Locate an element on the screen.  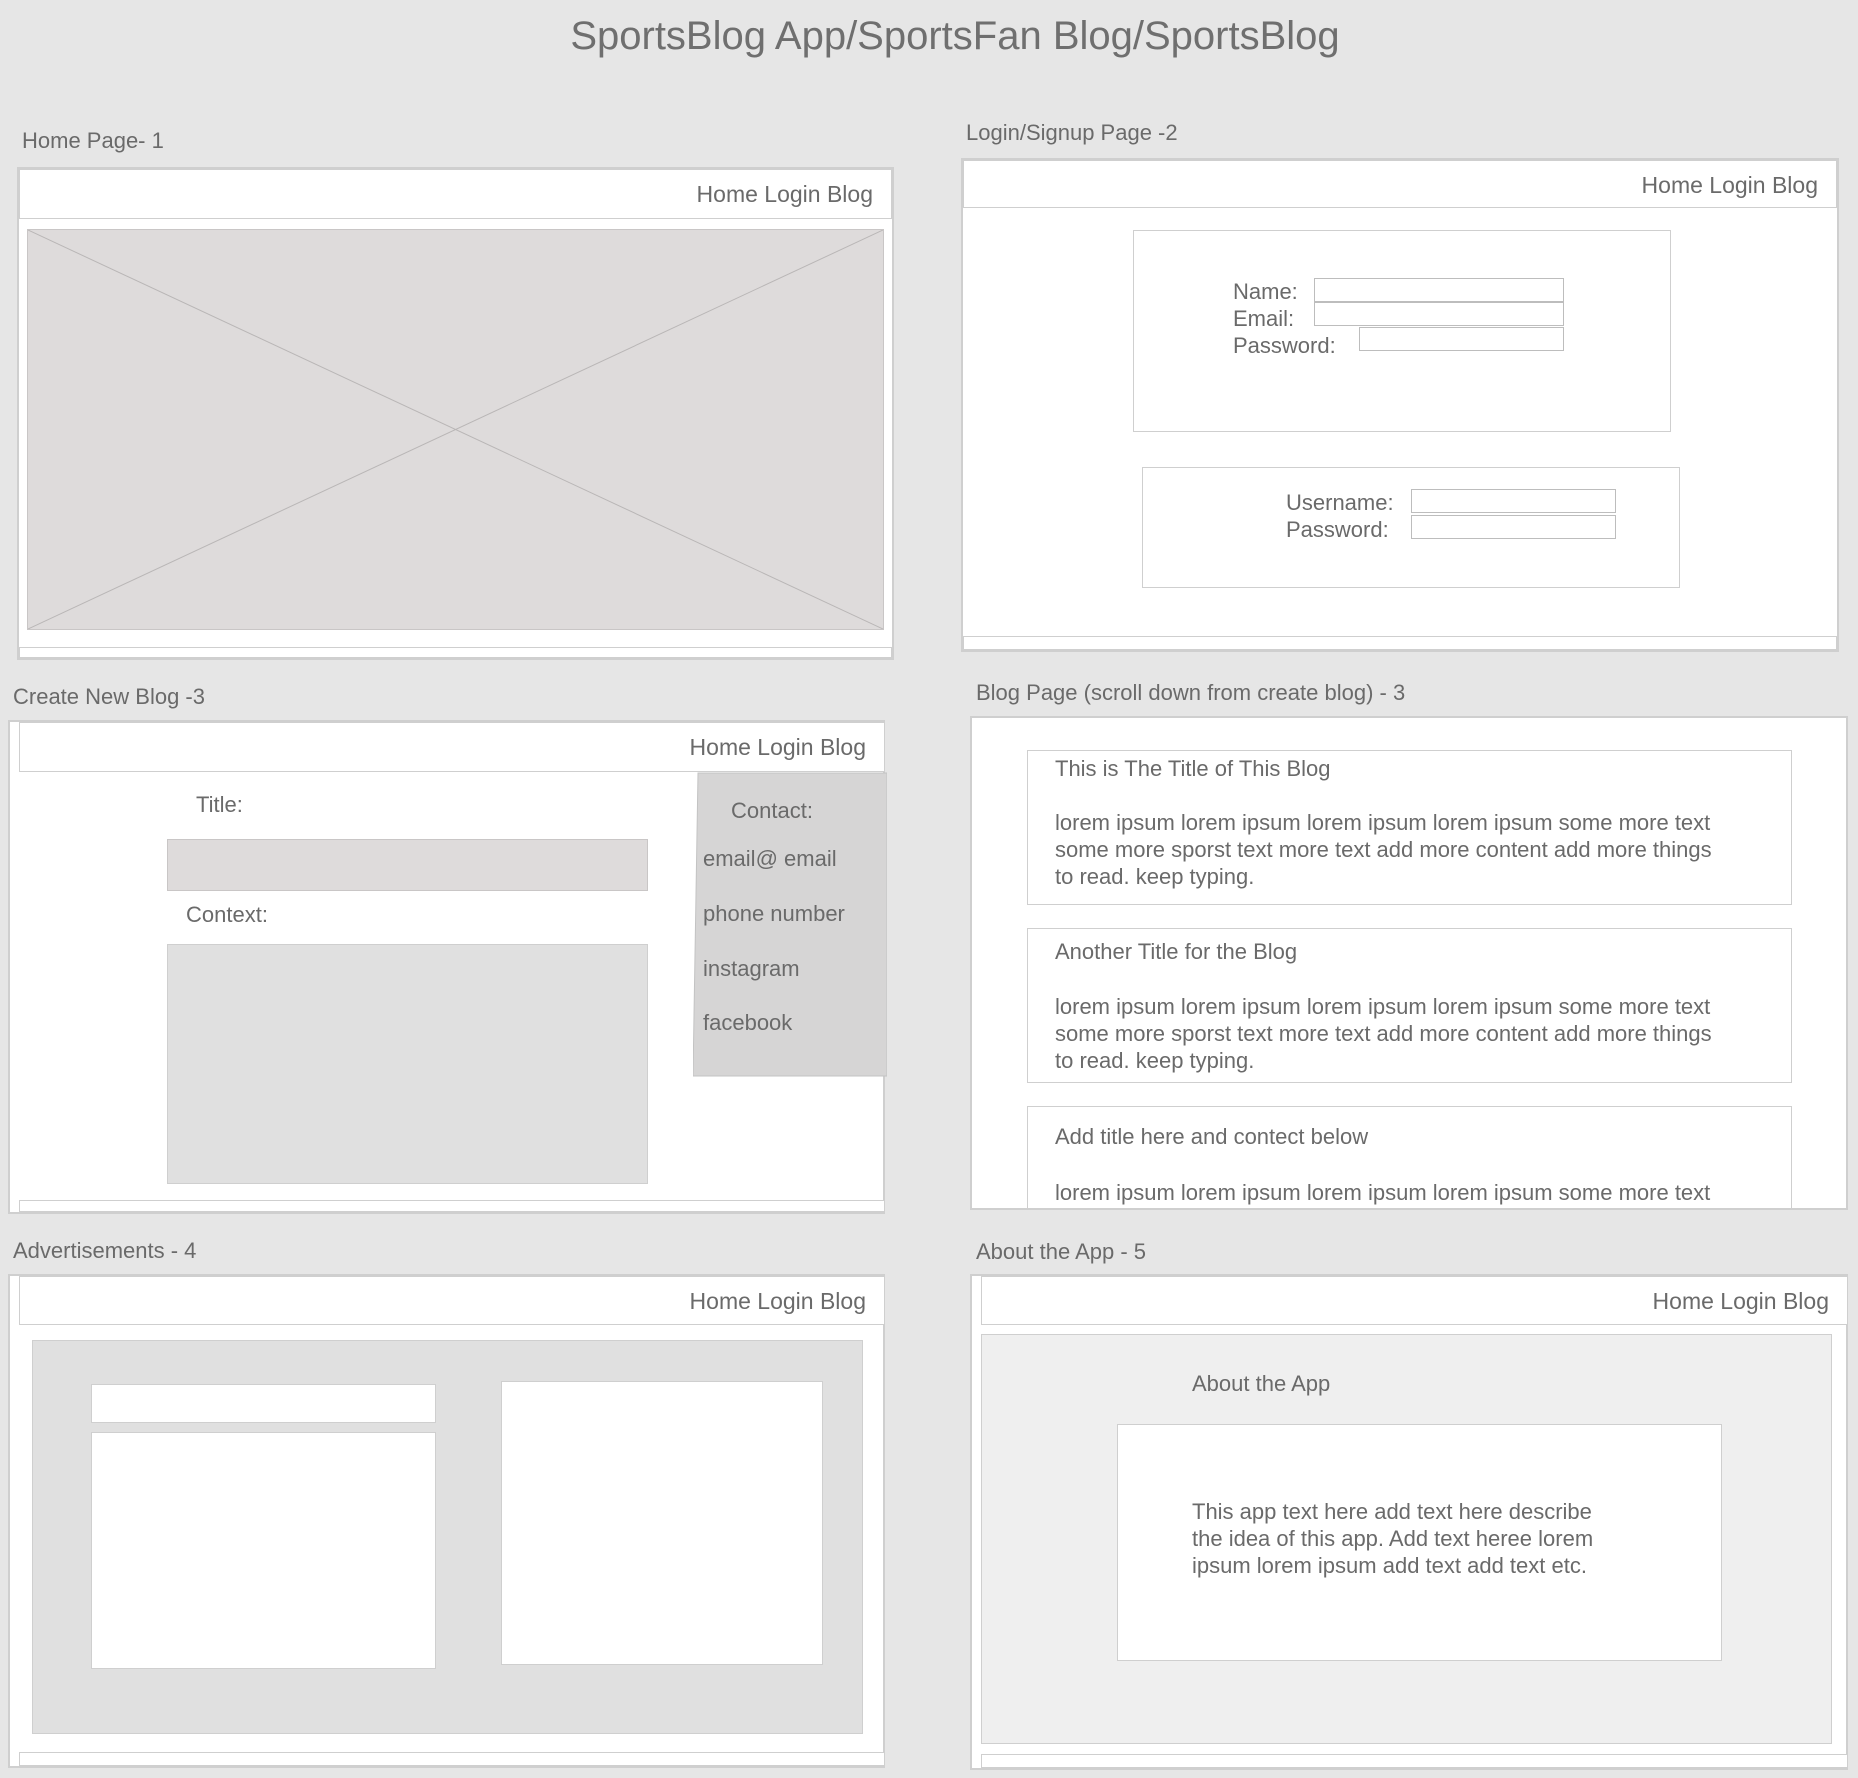
home-nav-bar: Home Login Blog is located at coordinates (455, 194).